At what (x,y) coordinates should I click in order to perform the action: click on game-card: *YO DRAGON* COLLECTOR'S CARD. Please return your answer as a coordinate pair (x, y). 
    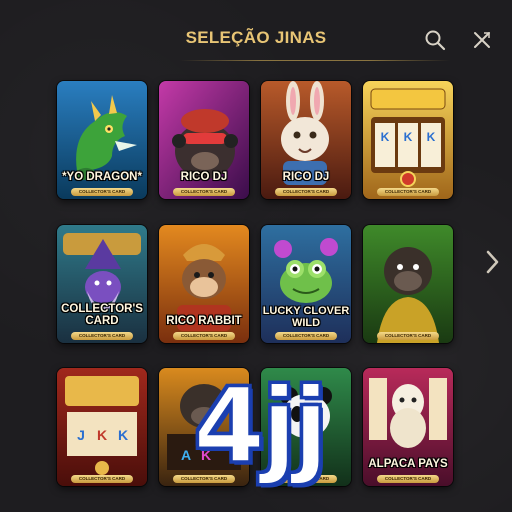
    Looking at the image, I should click on (102, 140).